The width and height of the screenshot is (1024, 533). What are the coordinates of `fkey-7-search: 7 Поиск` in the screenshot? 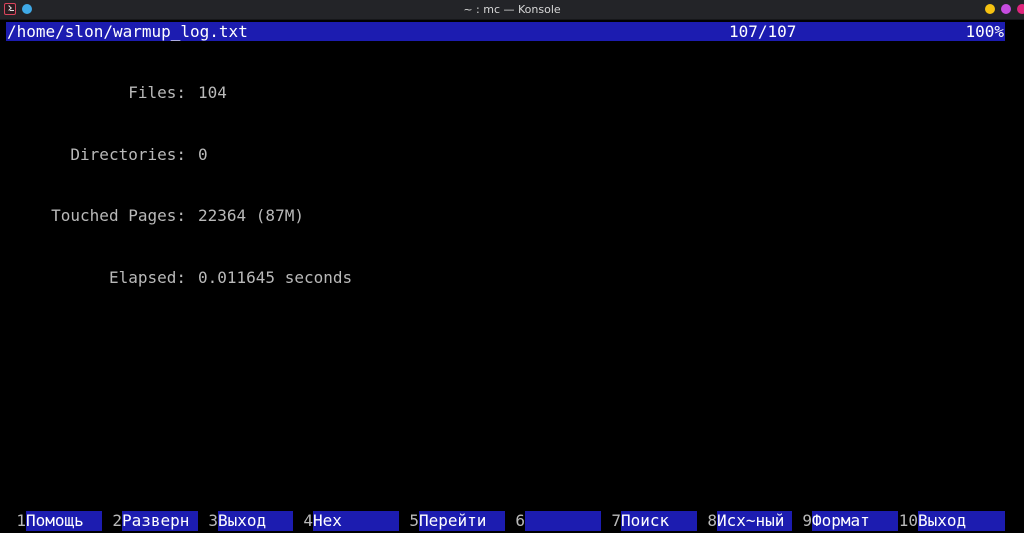 It's located at (649, 521).